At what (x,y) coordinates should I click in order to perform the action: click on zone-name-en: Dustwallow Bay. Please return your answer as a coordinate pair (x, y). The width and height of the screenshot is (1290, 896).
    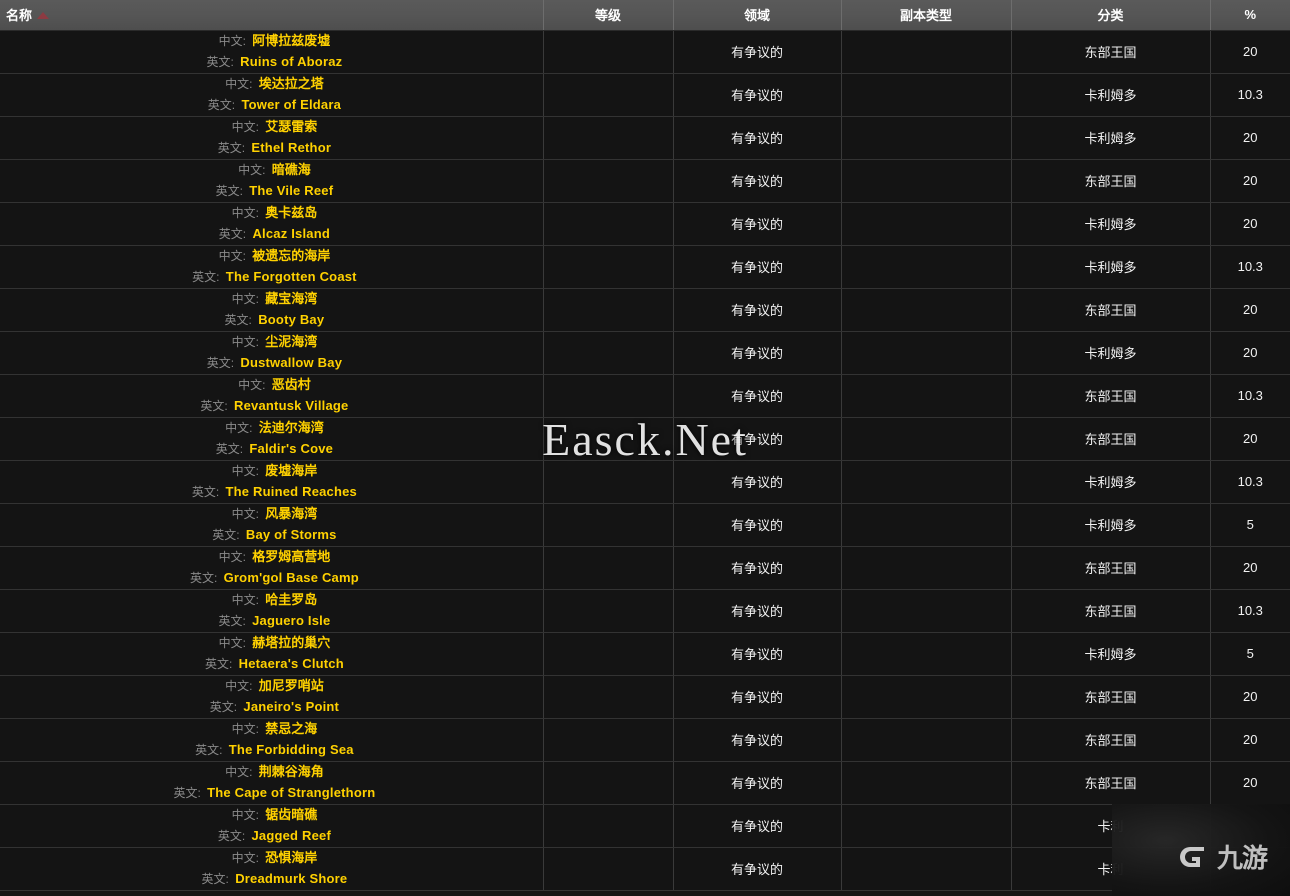
    Looking at the image, I should click on (291, 362).